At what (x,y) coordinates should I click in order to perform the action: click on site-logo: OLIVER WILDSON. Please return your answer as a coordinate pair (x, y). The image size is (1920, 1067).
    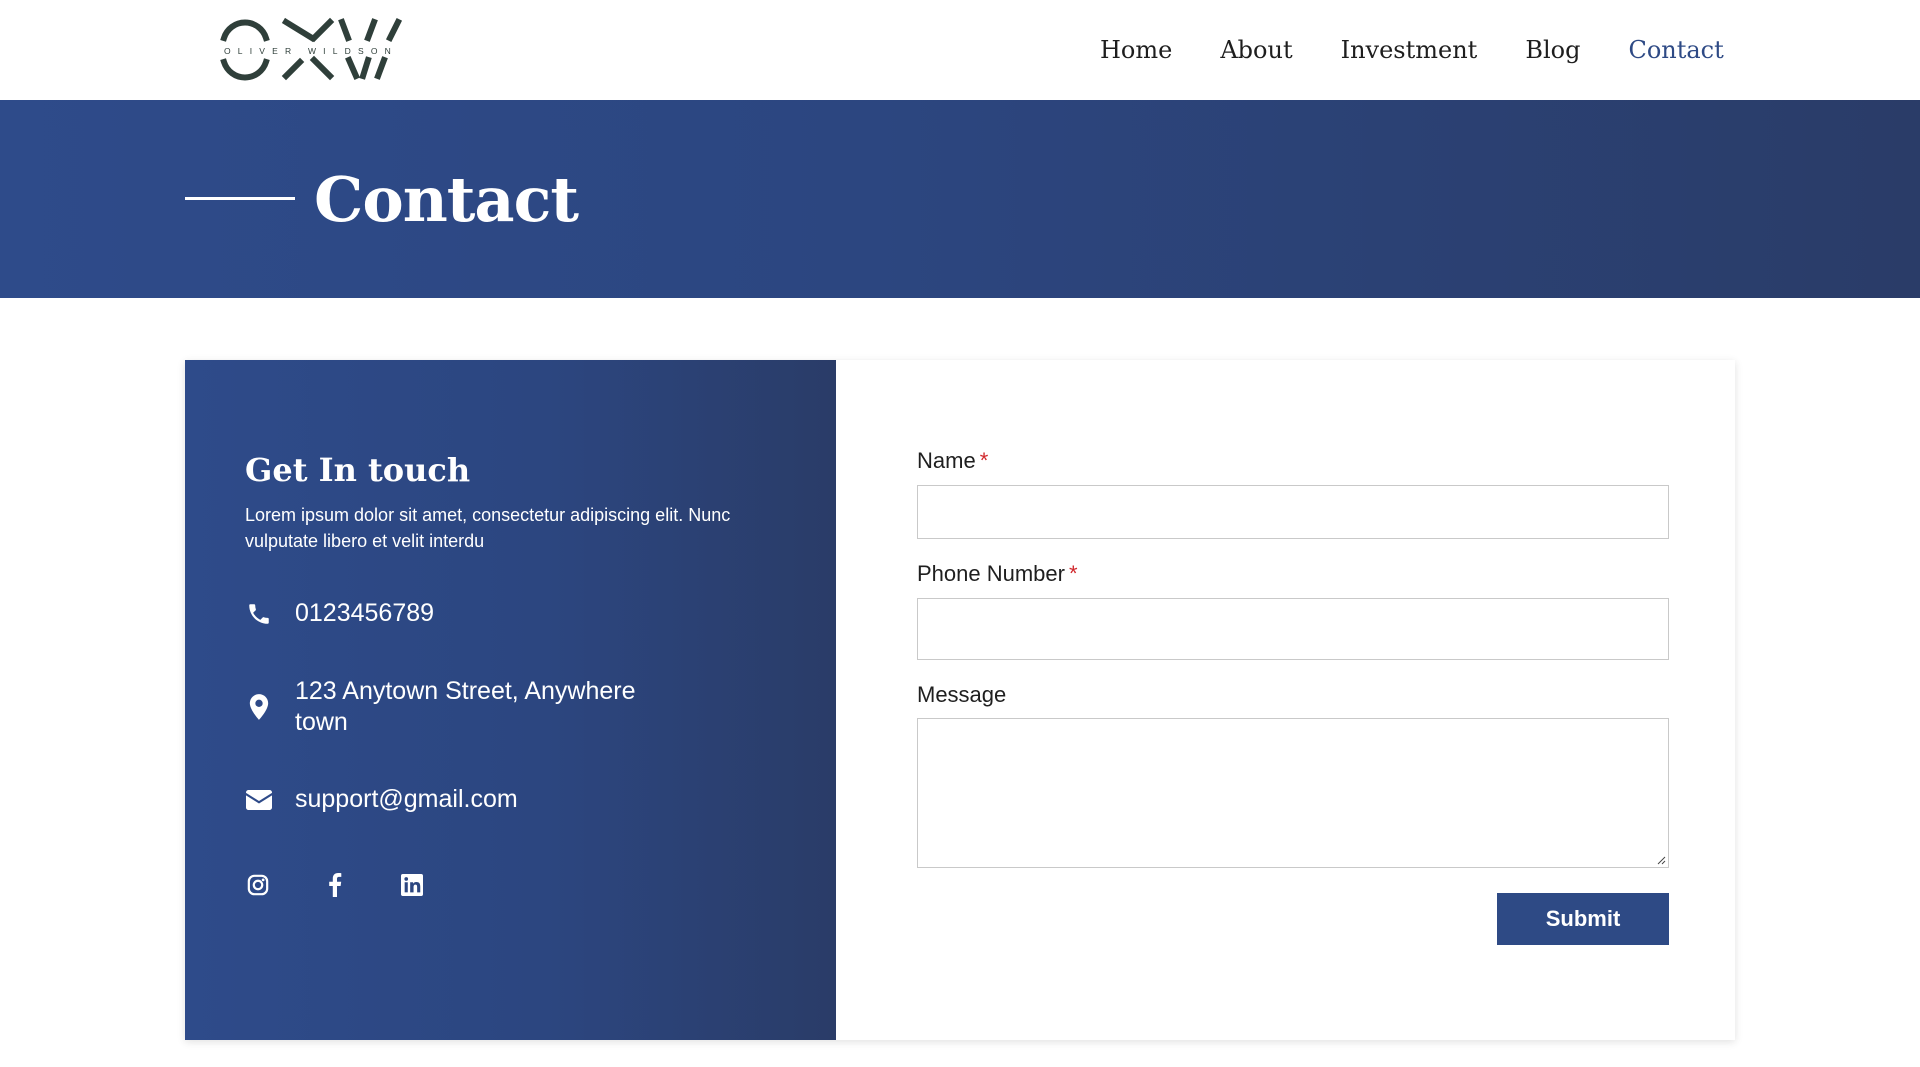
    Looking at the image, I should click on (310, 49).